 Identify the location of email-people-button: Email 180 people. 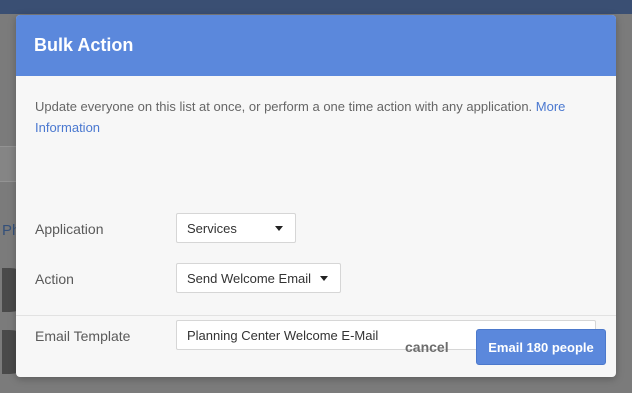
(541, 347).